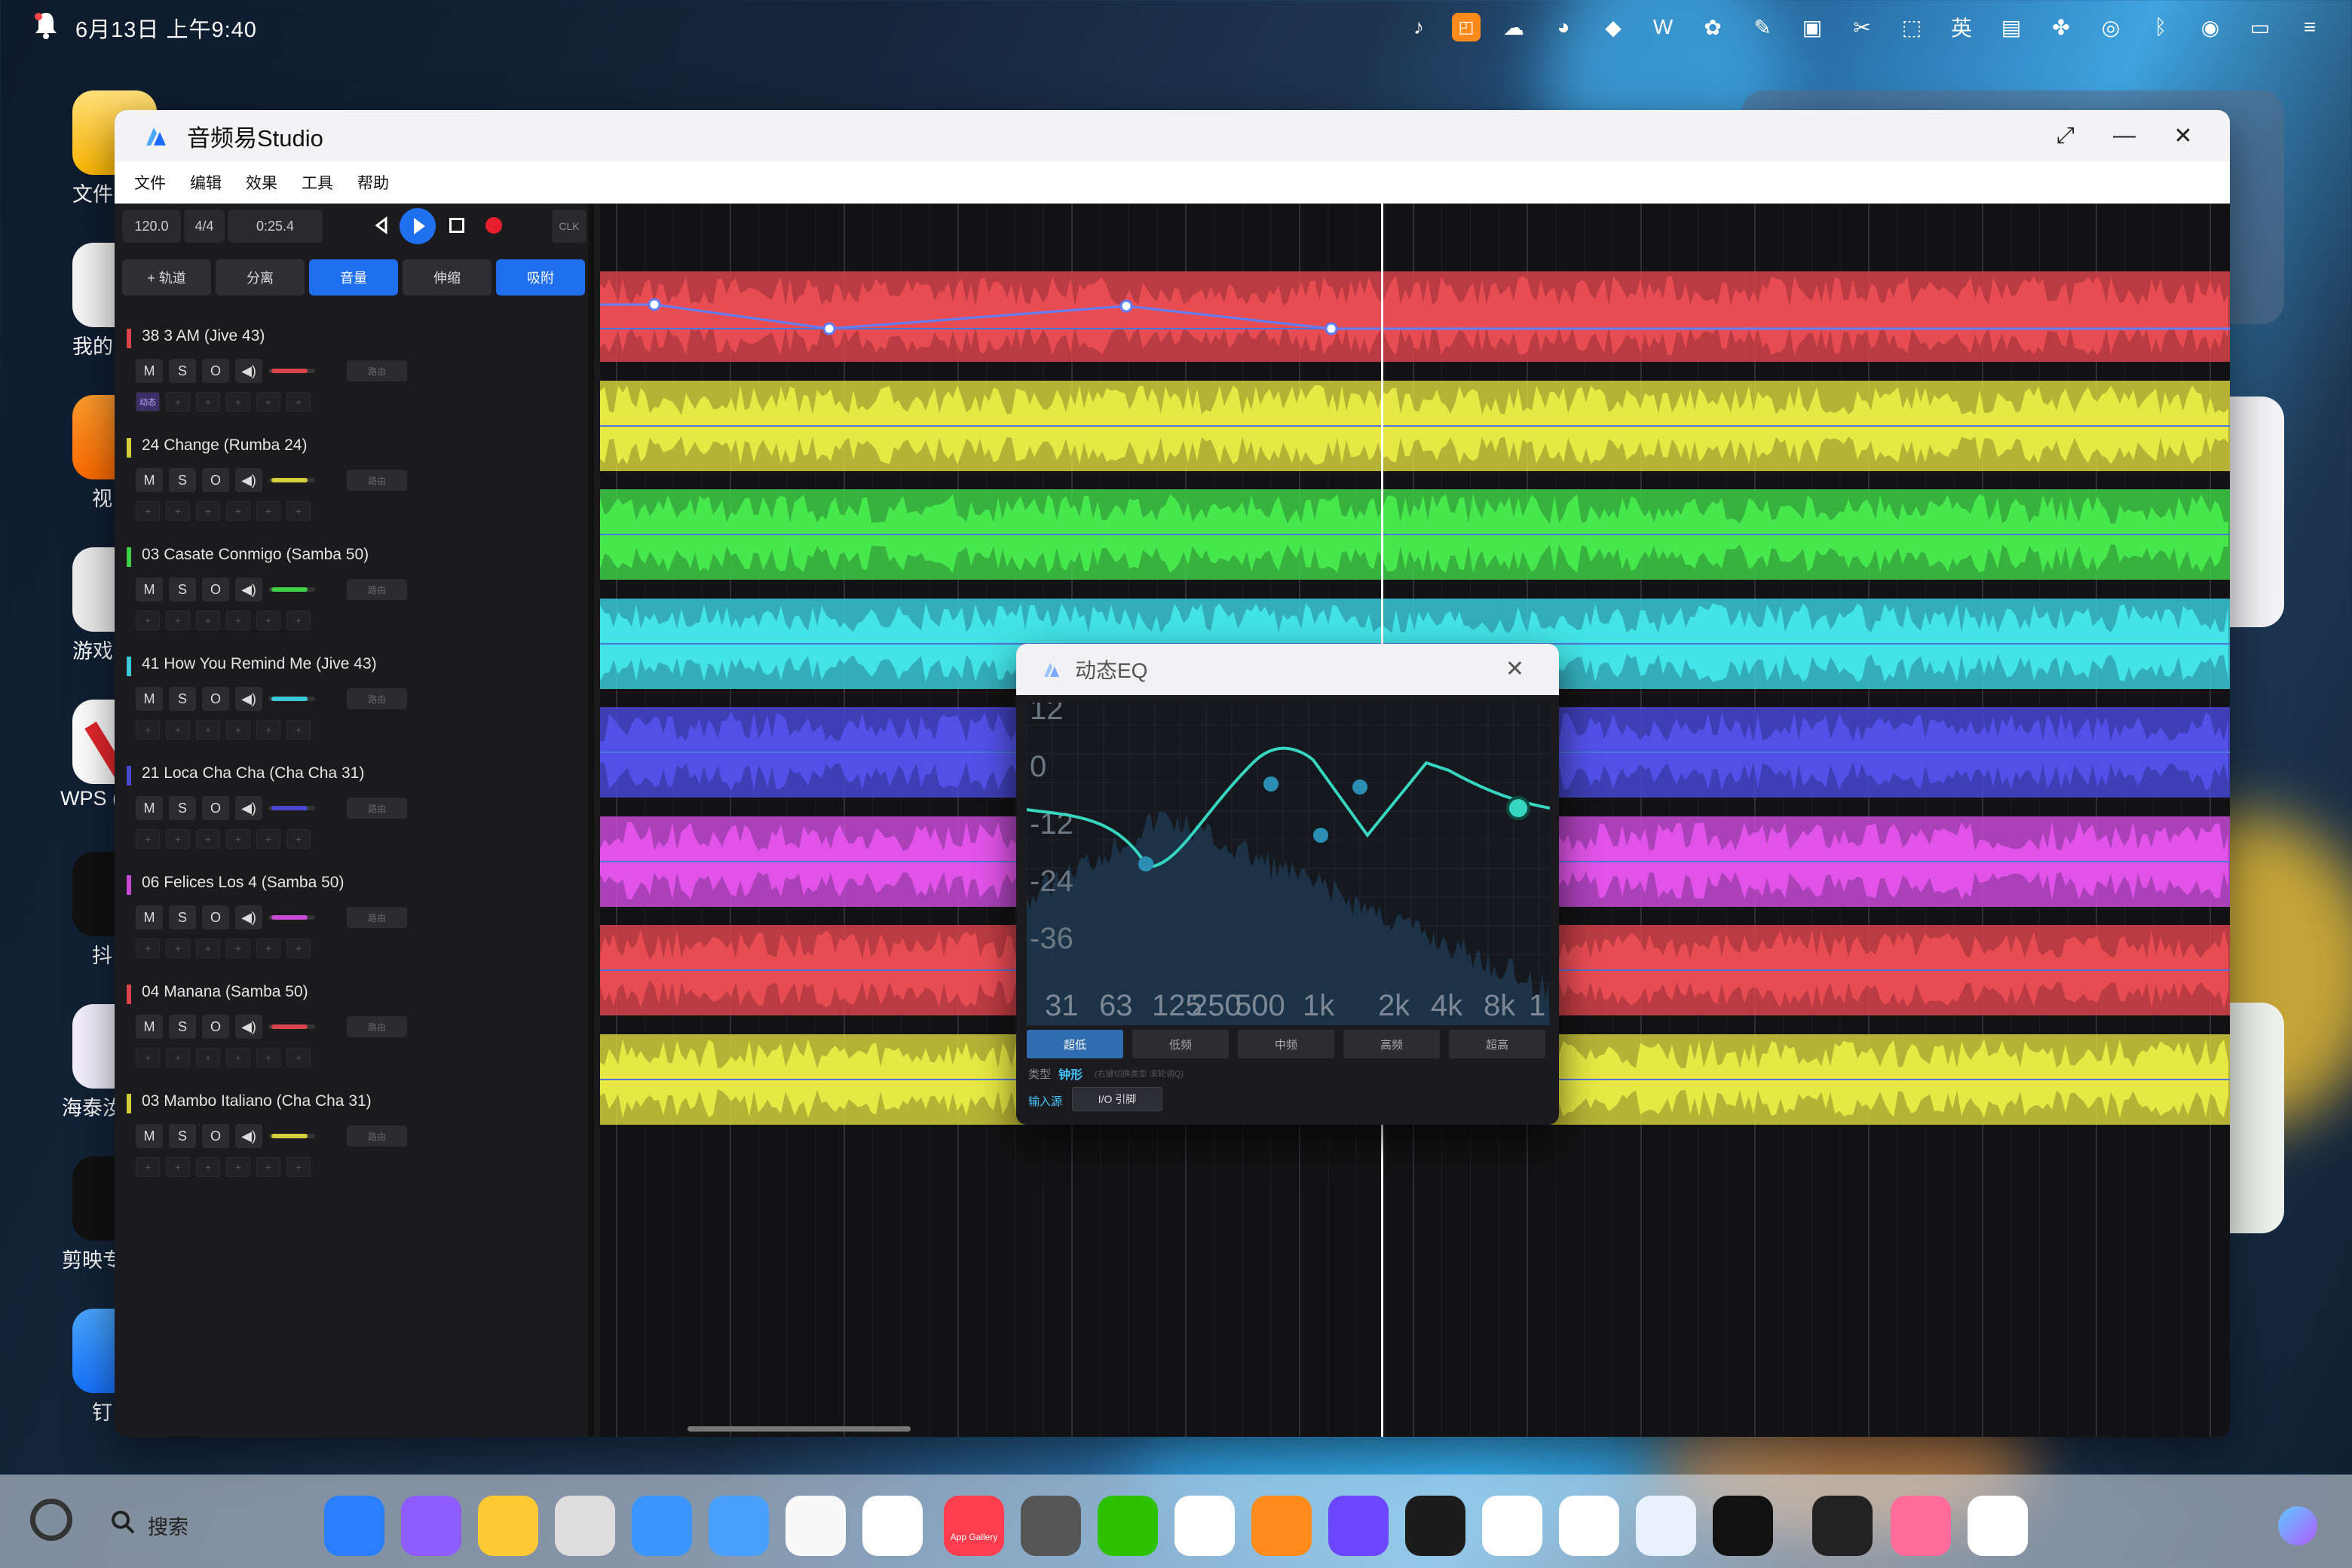 The width and height of the screenshot is (2352, 1568). What do you see at coordinates (2309, 27) in the screenshot?
I see `control-center-icon: ≡` at bounding box center [2309, 27].